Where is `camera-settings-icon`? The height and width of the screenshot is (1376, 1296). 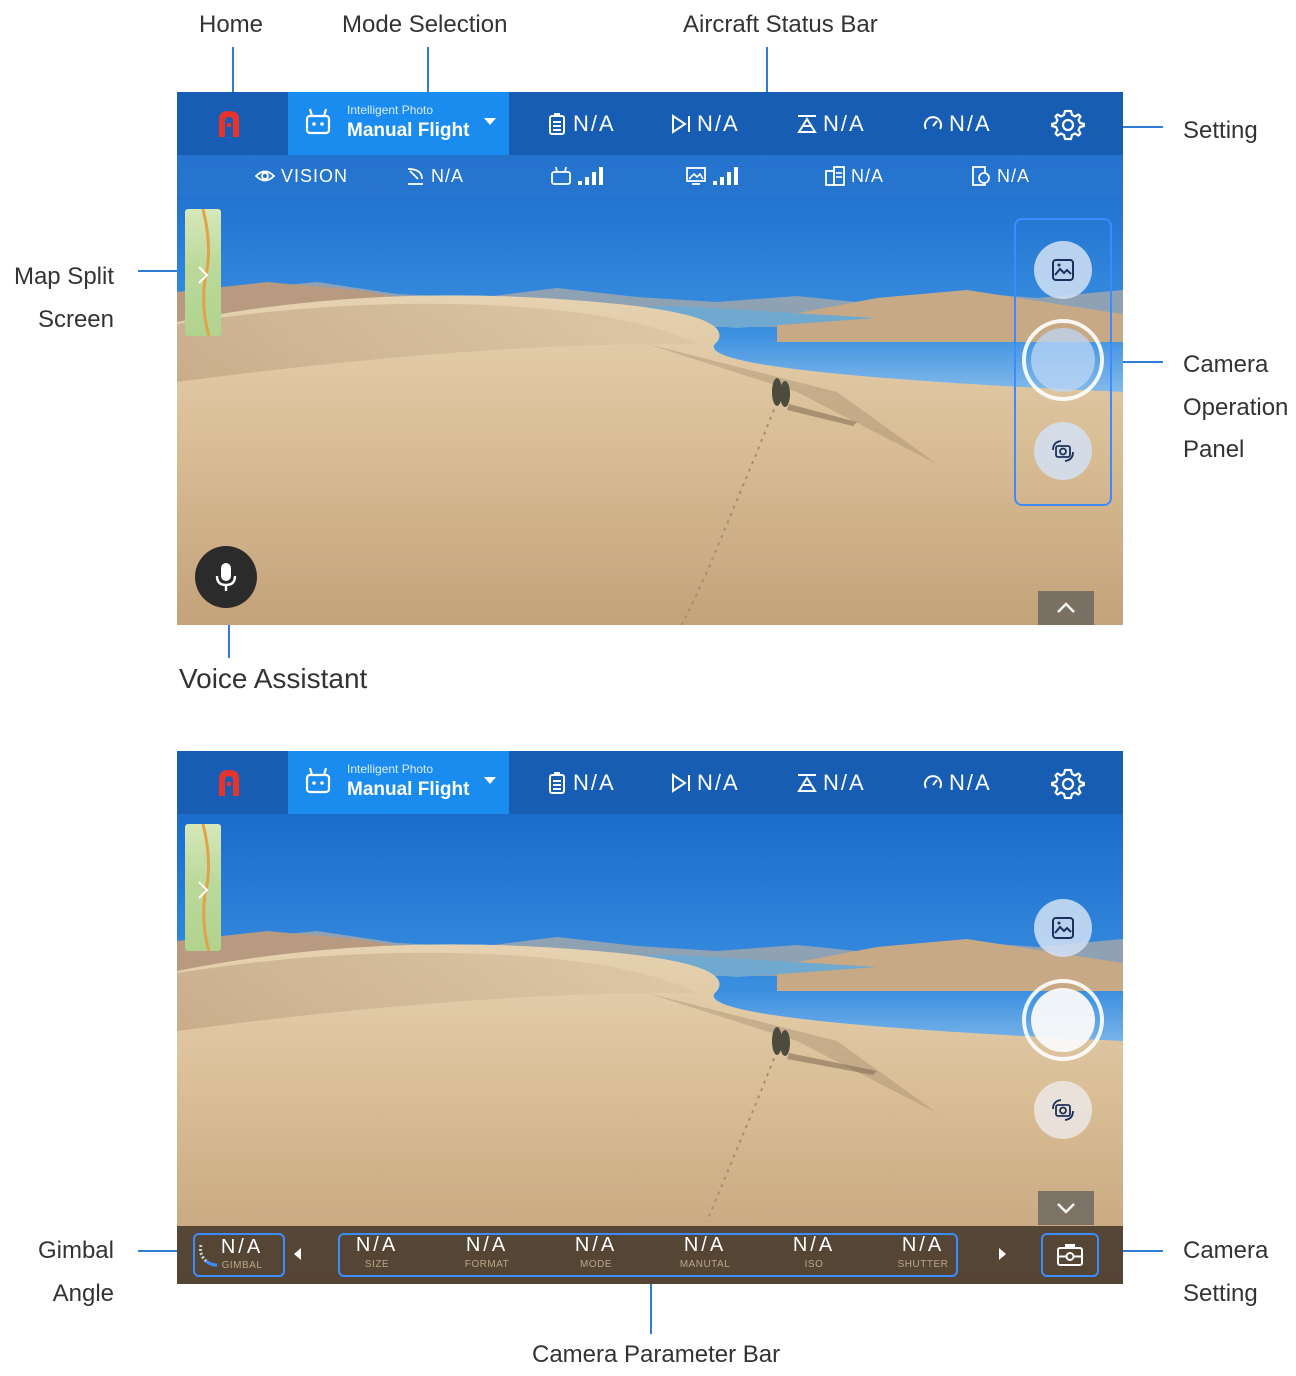
camera-settings-icon is located at coordinates (1070, 1255).